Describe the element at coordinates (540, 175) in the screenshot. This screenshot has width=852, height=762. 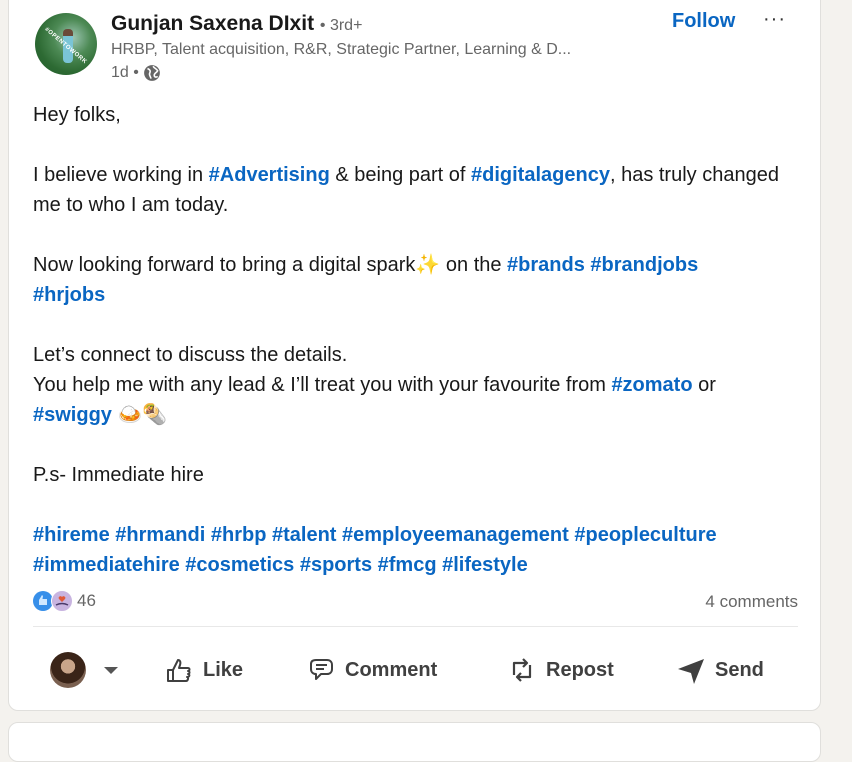
I see `hashtag-link: #digitalagency` at that location.